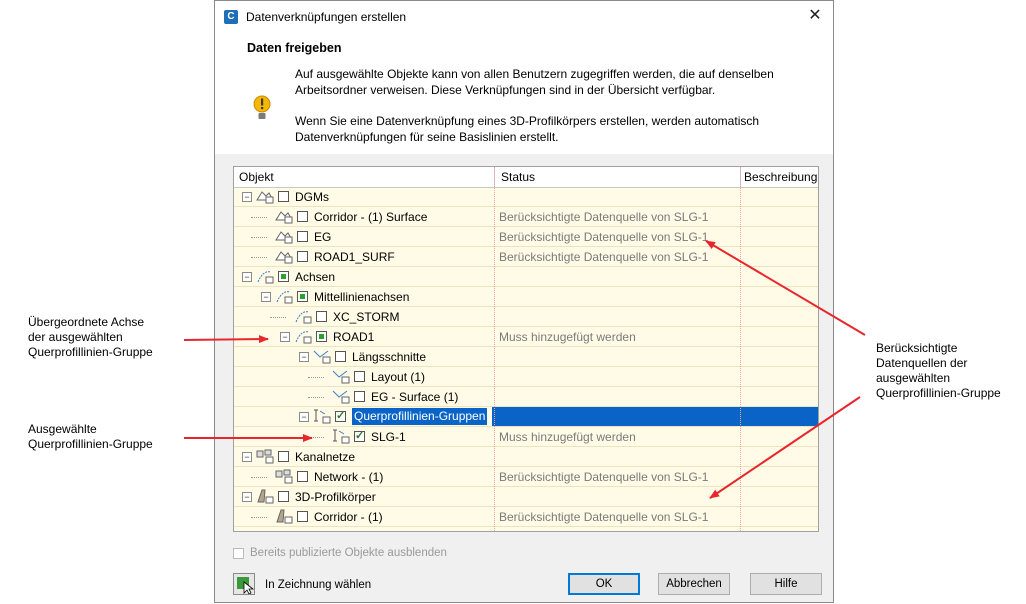  What do you see at coordinates (785, 288) in the screenshot?
I see `arrow-data-source-upper` at bounding box center [785, 288].